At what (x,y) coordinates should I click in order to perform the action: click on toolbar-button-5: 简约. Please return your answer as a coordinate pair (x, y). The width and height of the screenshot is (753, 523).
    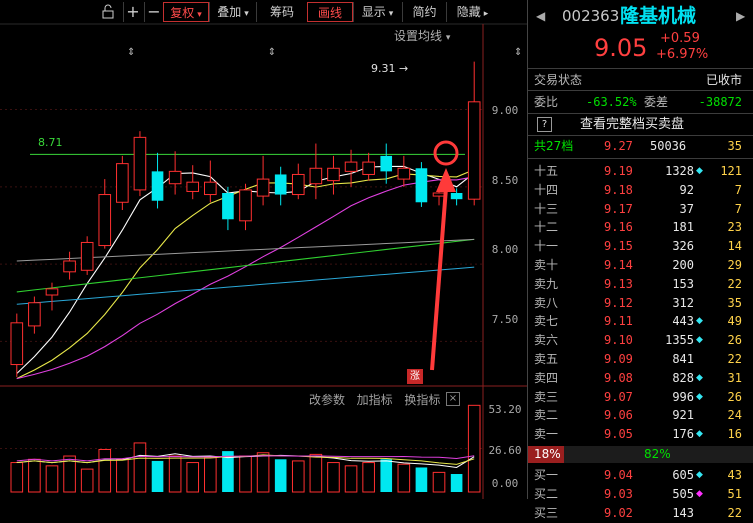
    Looking at the image, I should click on (424, 12).